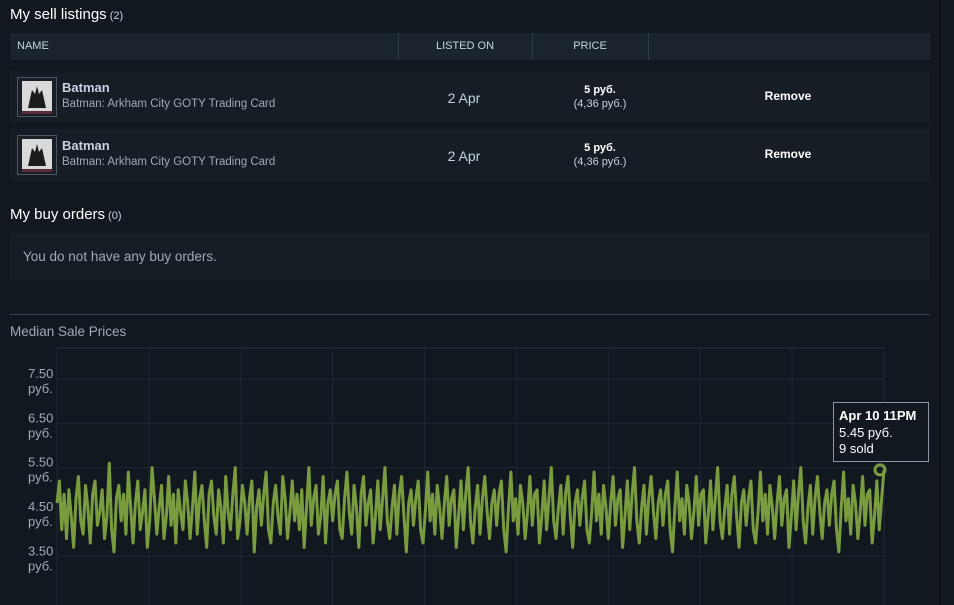  I want to click on chart-title: Median Sale Prices, so click(68, 331).